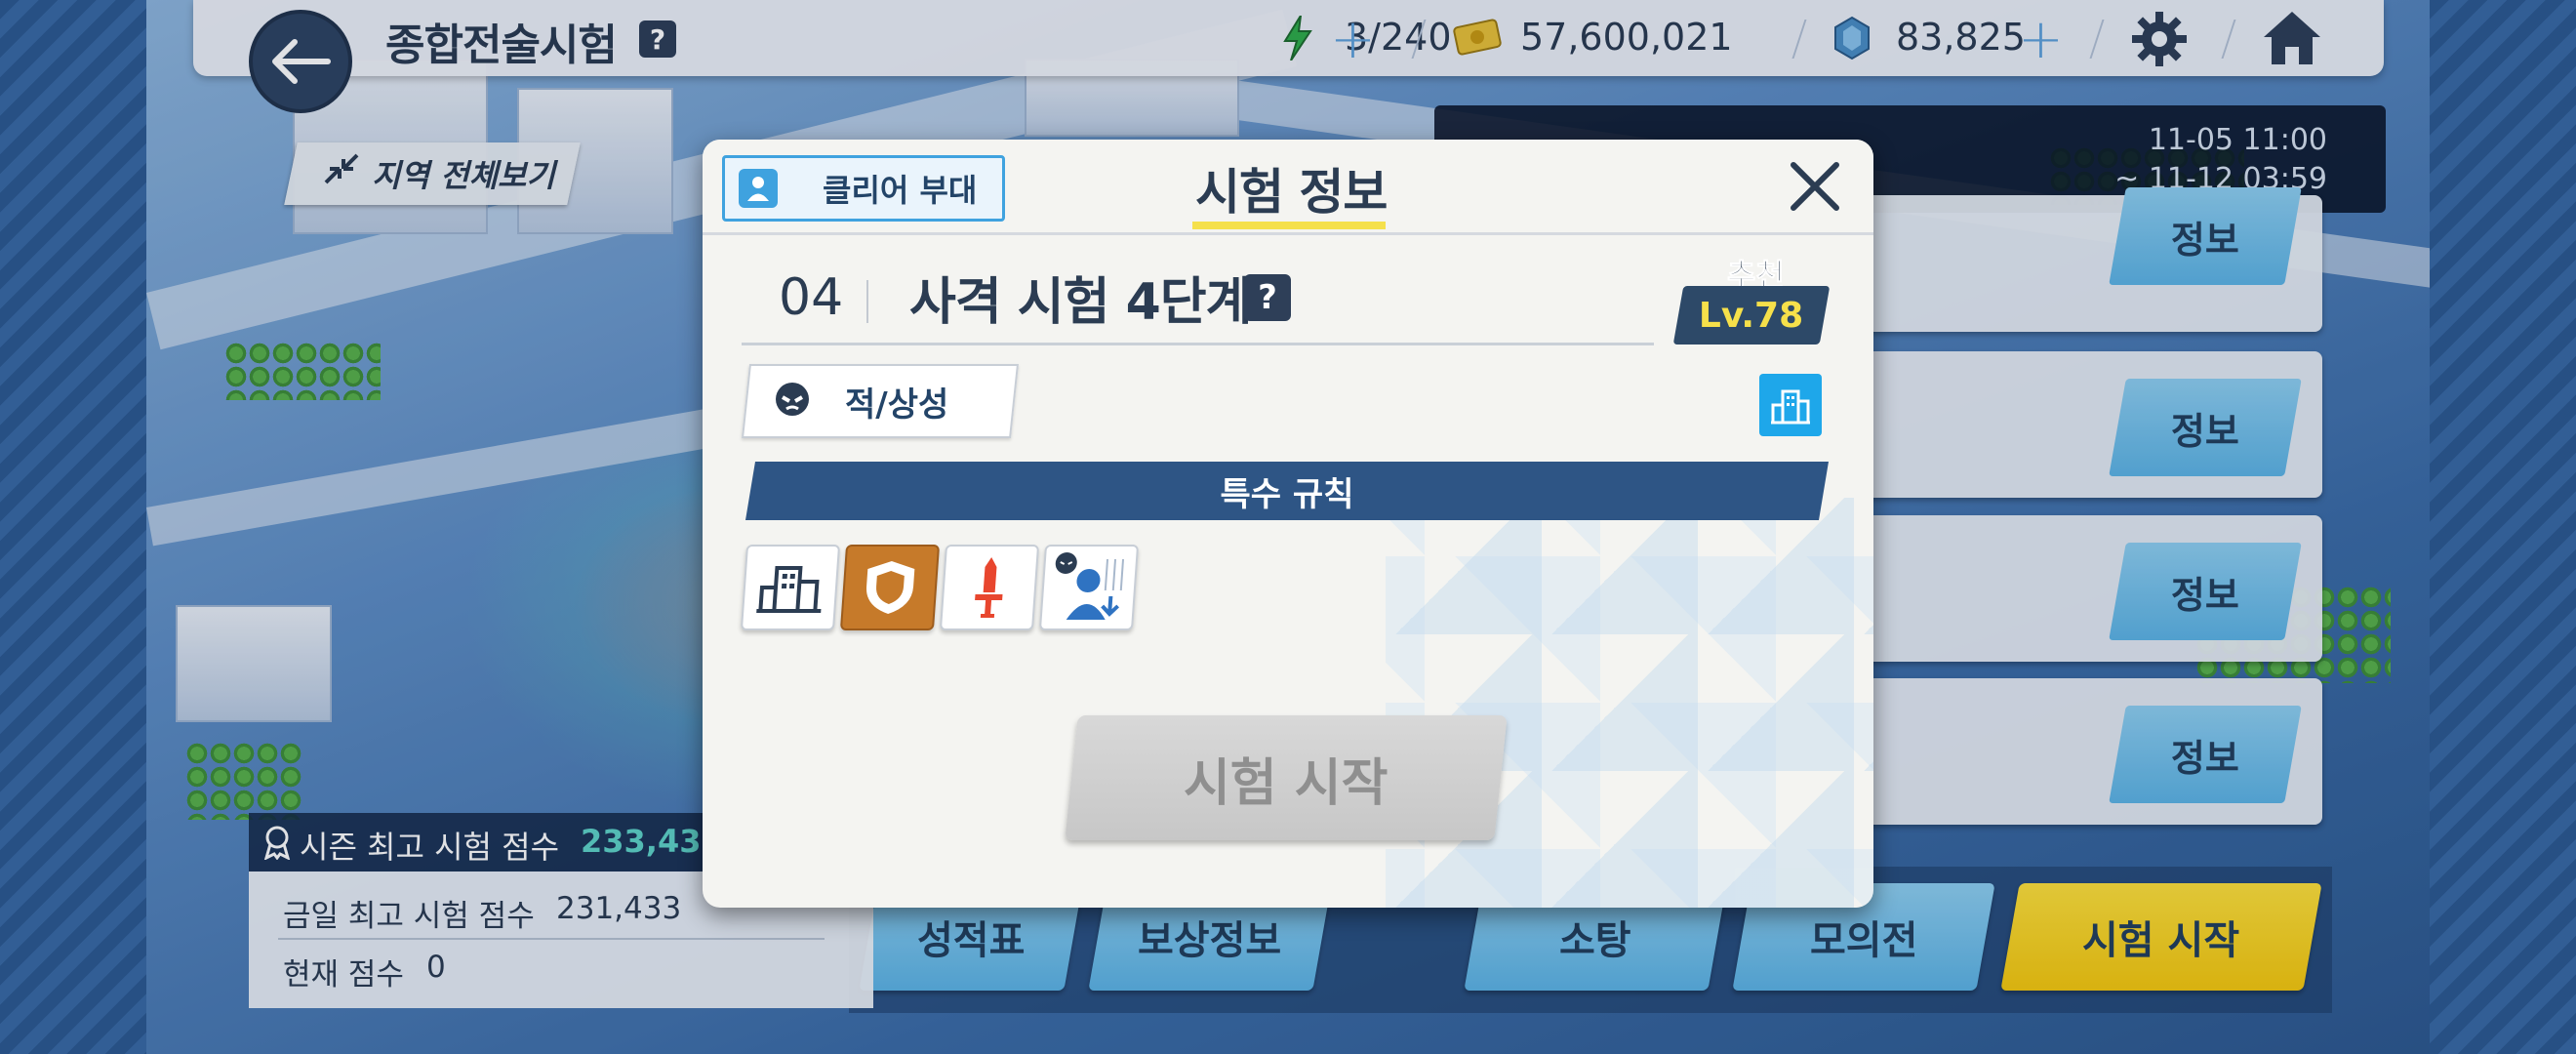 This screenshot has height=1054, width=2576. I want to click on rule-building-icon, so click(790, 587).